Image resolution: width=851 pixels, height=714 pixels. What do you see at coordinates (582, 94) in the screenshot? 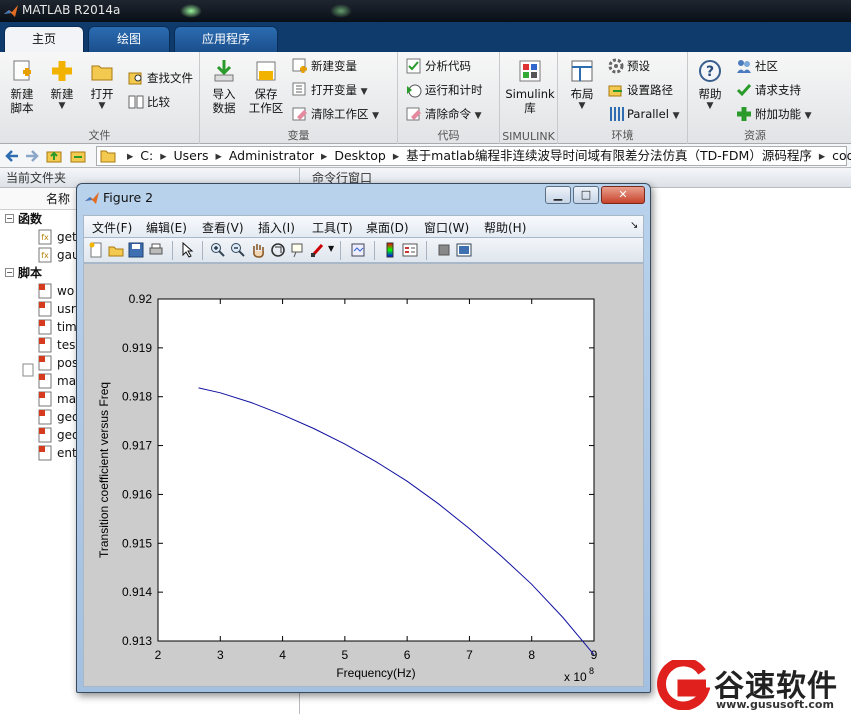
I see `layout-label: 布局` at bounding box center [582, 94].